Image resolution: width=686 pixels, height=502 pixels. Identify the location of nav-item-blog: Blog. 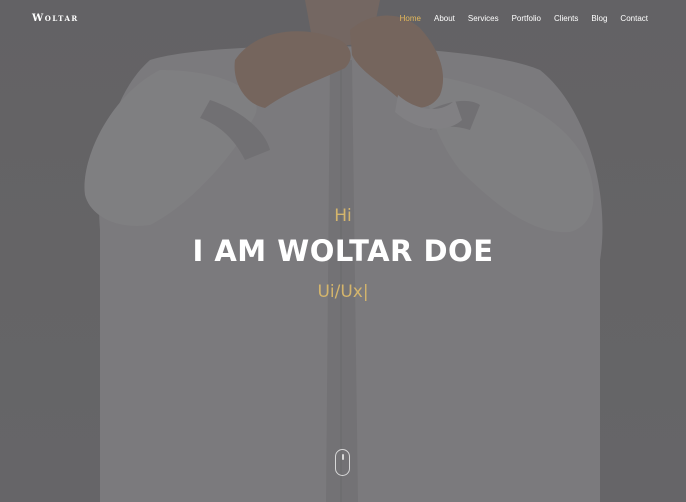
(599, 18).